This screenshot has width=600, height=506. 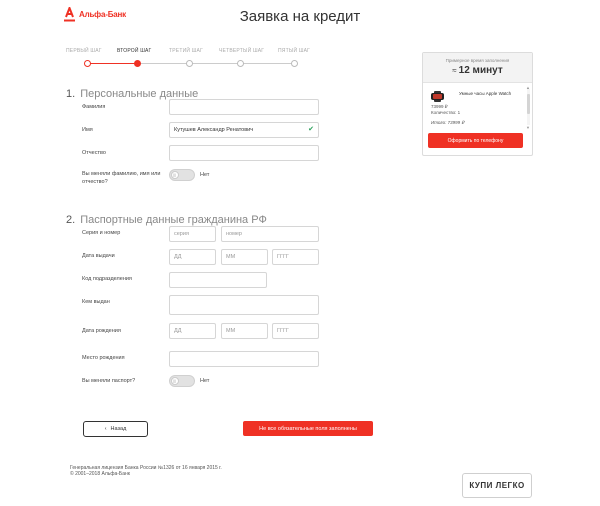 What do you see at coordinates (244, 153) in the screenshot?
I see `patronymic-field` at bounding box center [244, 153].